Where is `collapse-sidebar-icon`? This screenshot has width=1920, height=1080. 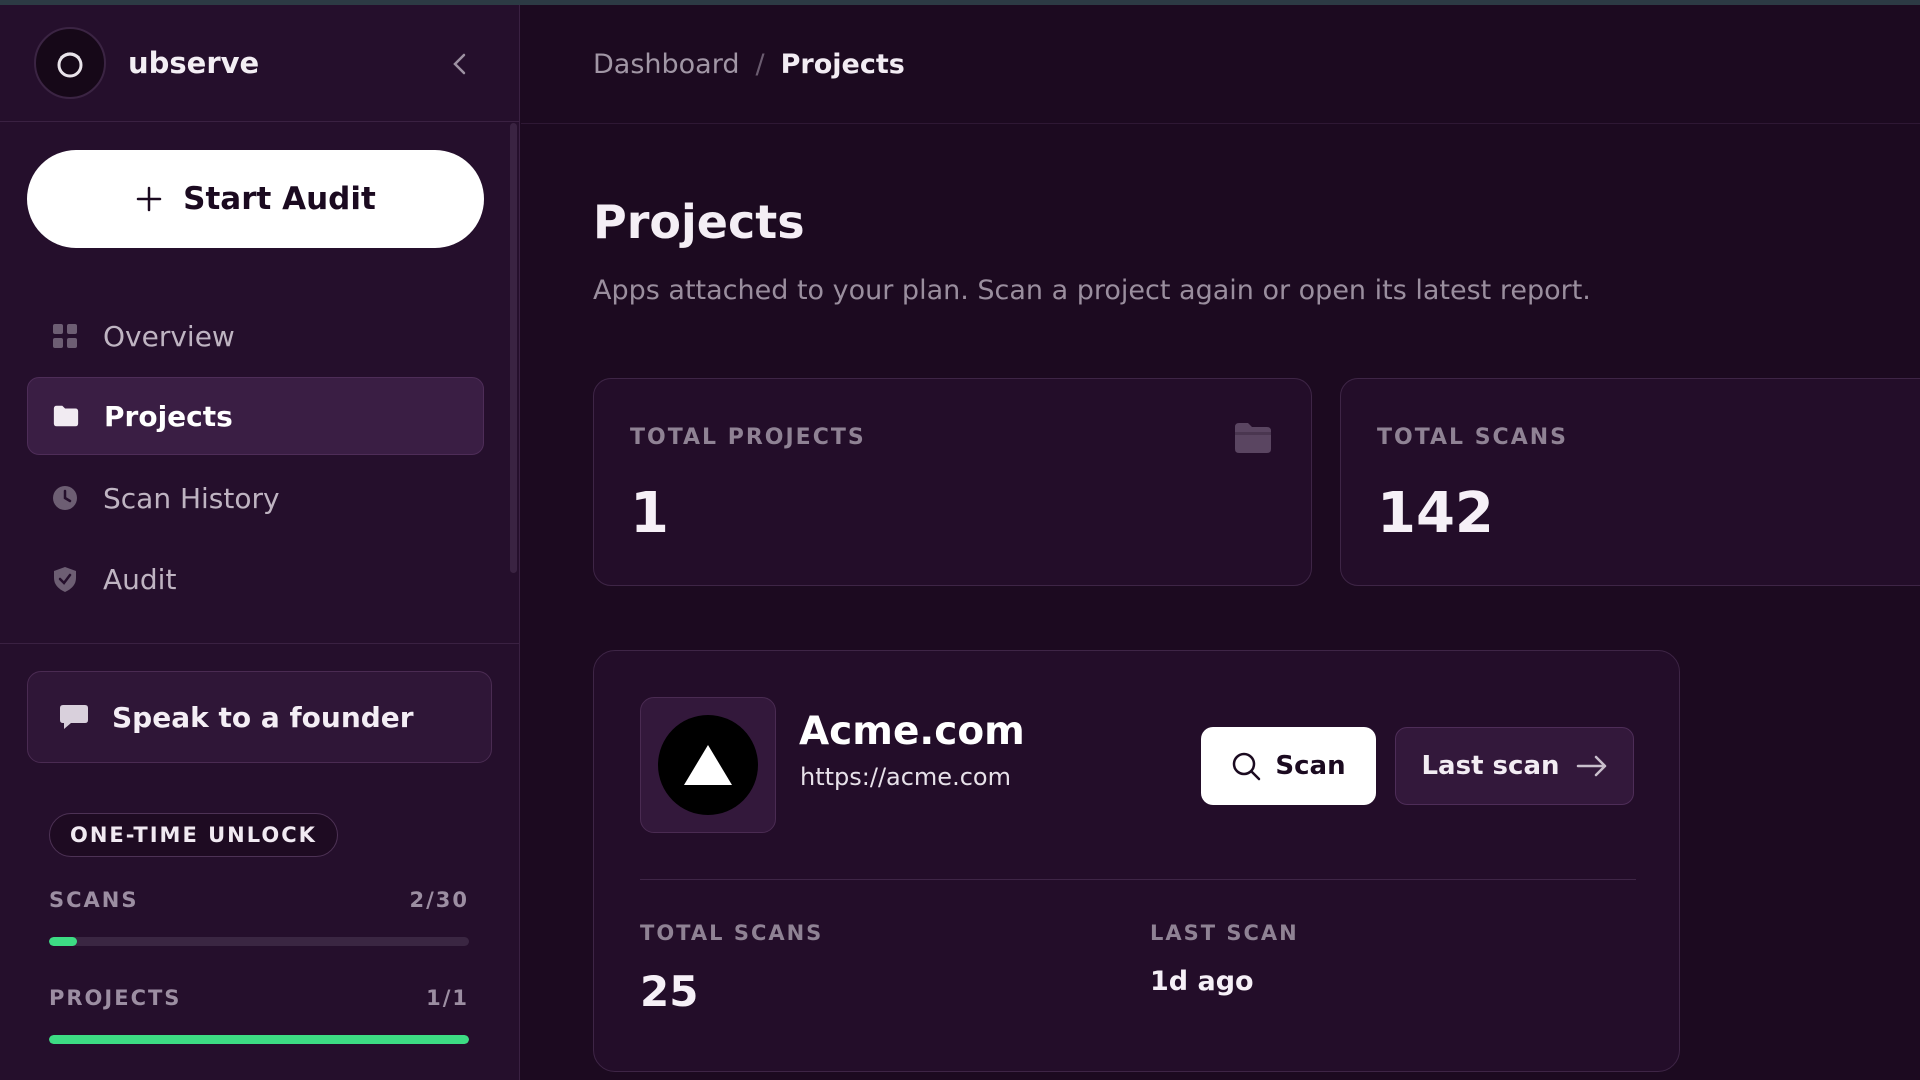 collapse-sidebar-icon is located at coordinates (460, 64).